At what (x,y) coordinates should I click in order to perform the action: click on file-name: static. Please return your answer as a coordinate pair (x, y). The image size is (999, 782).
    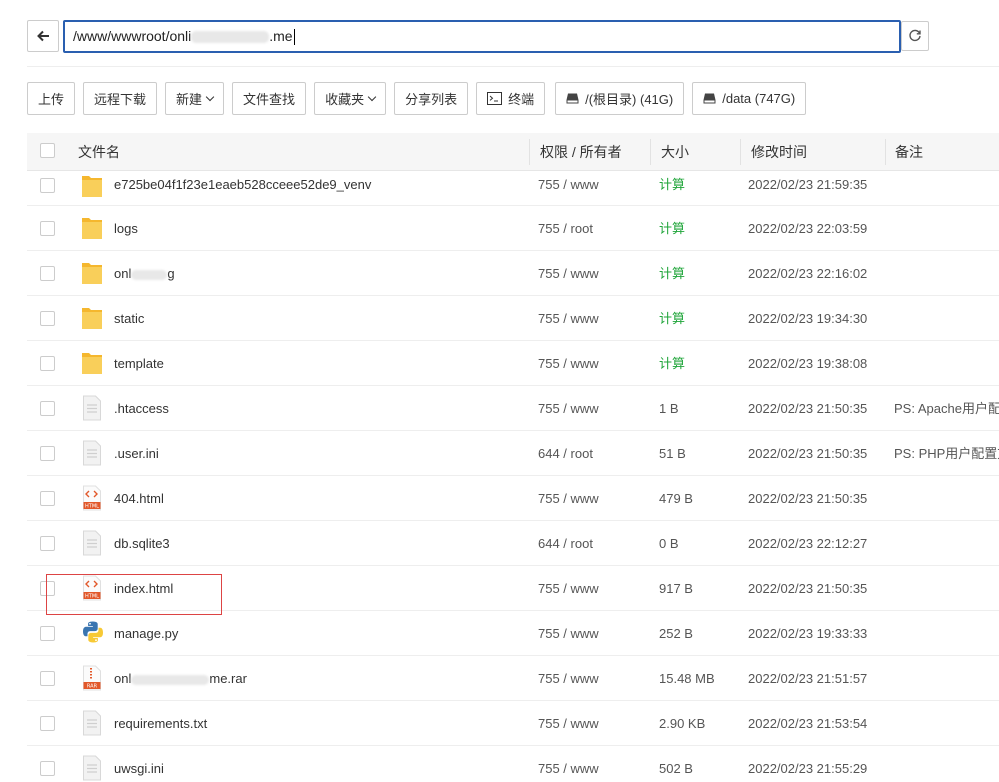
    Looking at the image, I should click on (324, 318).